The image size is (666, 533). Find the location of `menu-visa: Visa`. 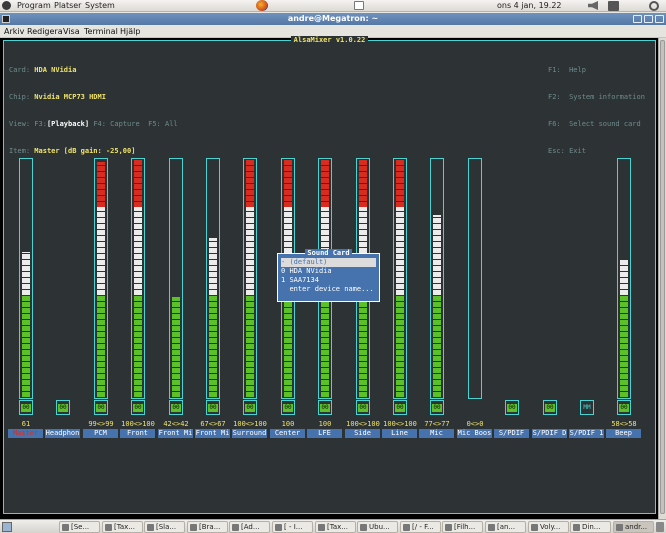

menu-visa: Visa is located at coordinates (71, 31).